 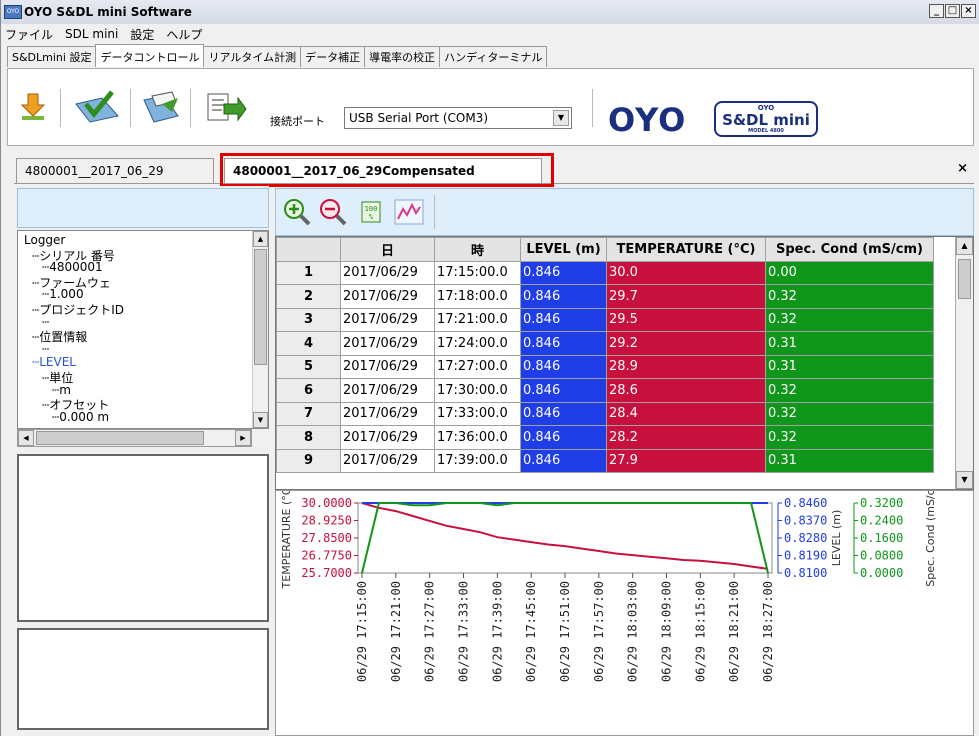 I want to click on menu-settings: 設定, so click(x=142, y=34).